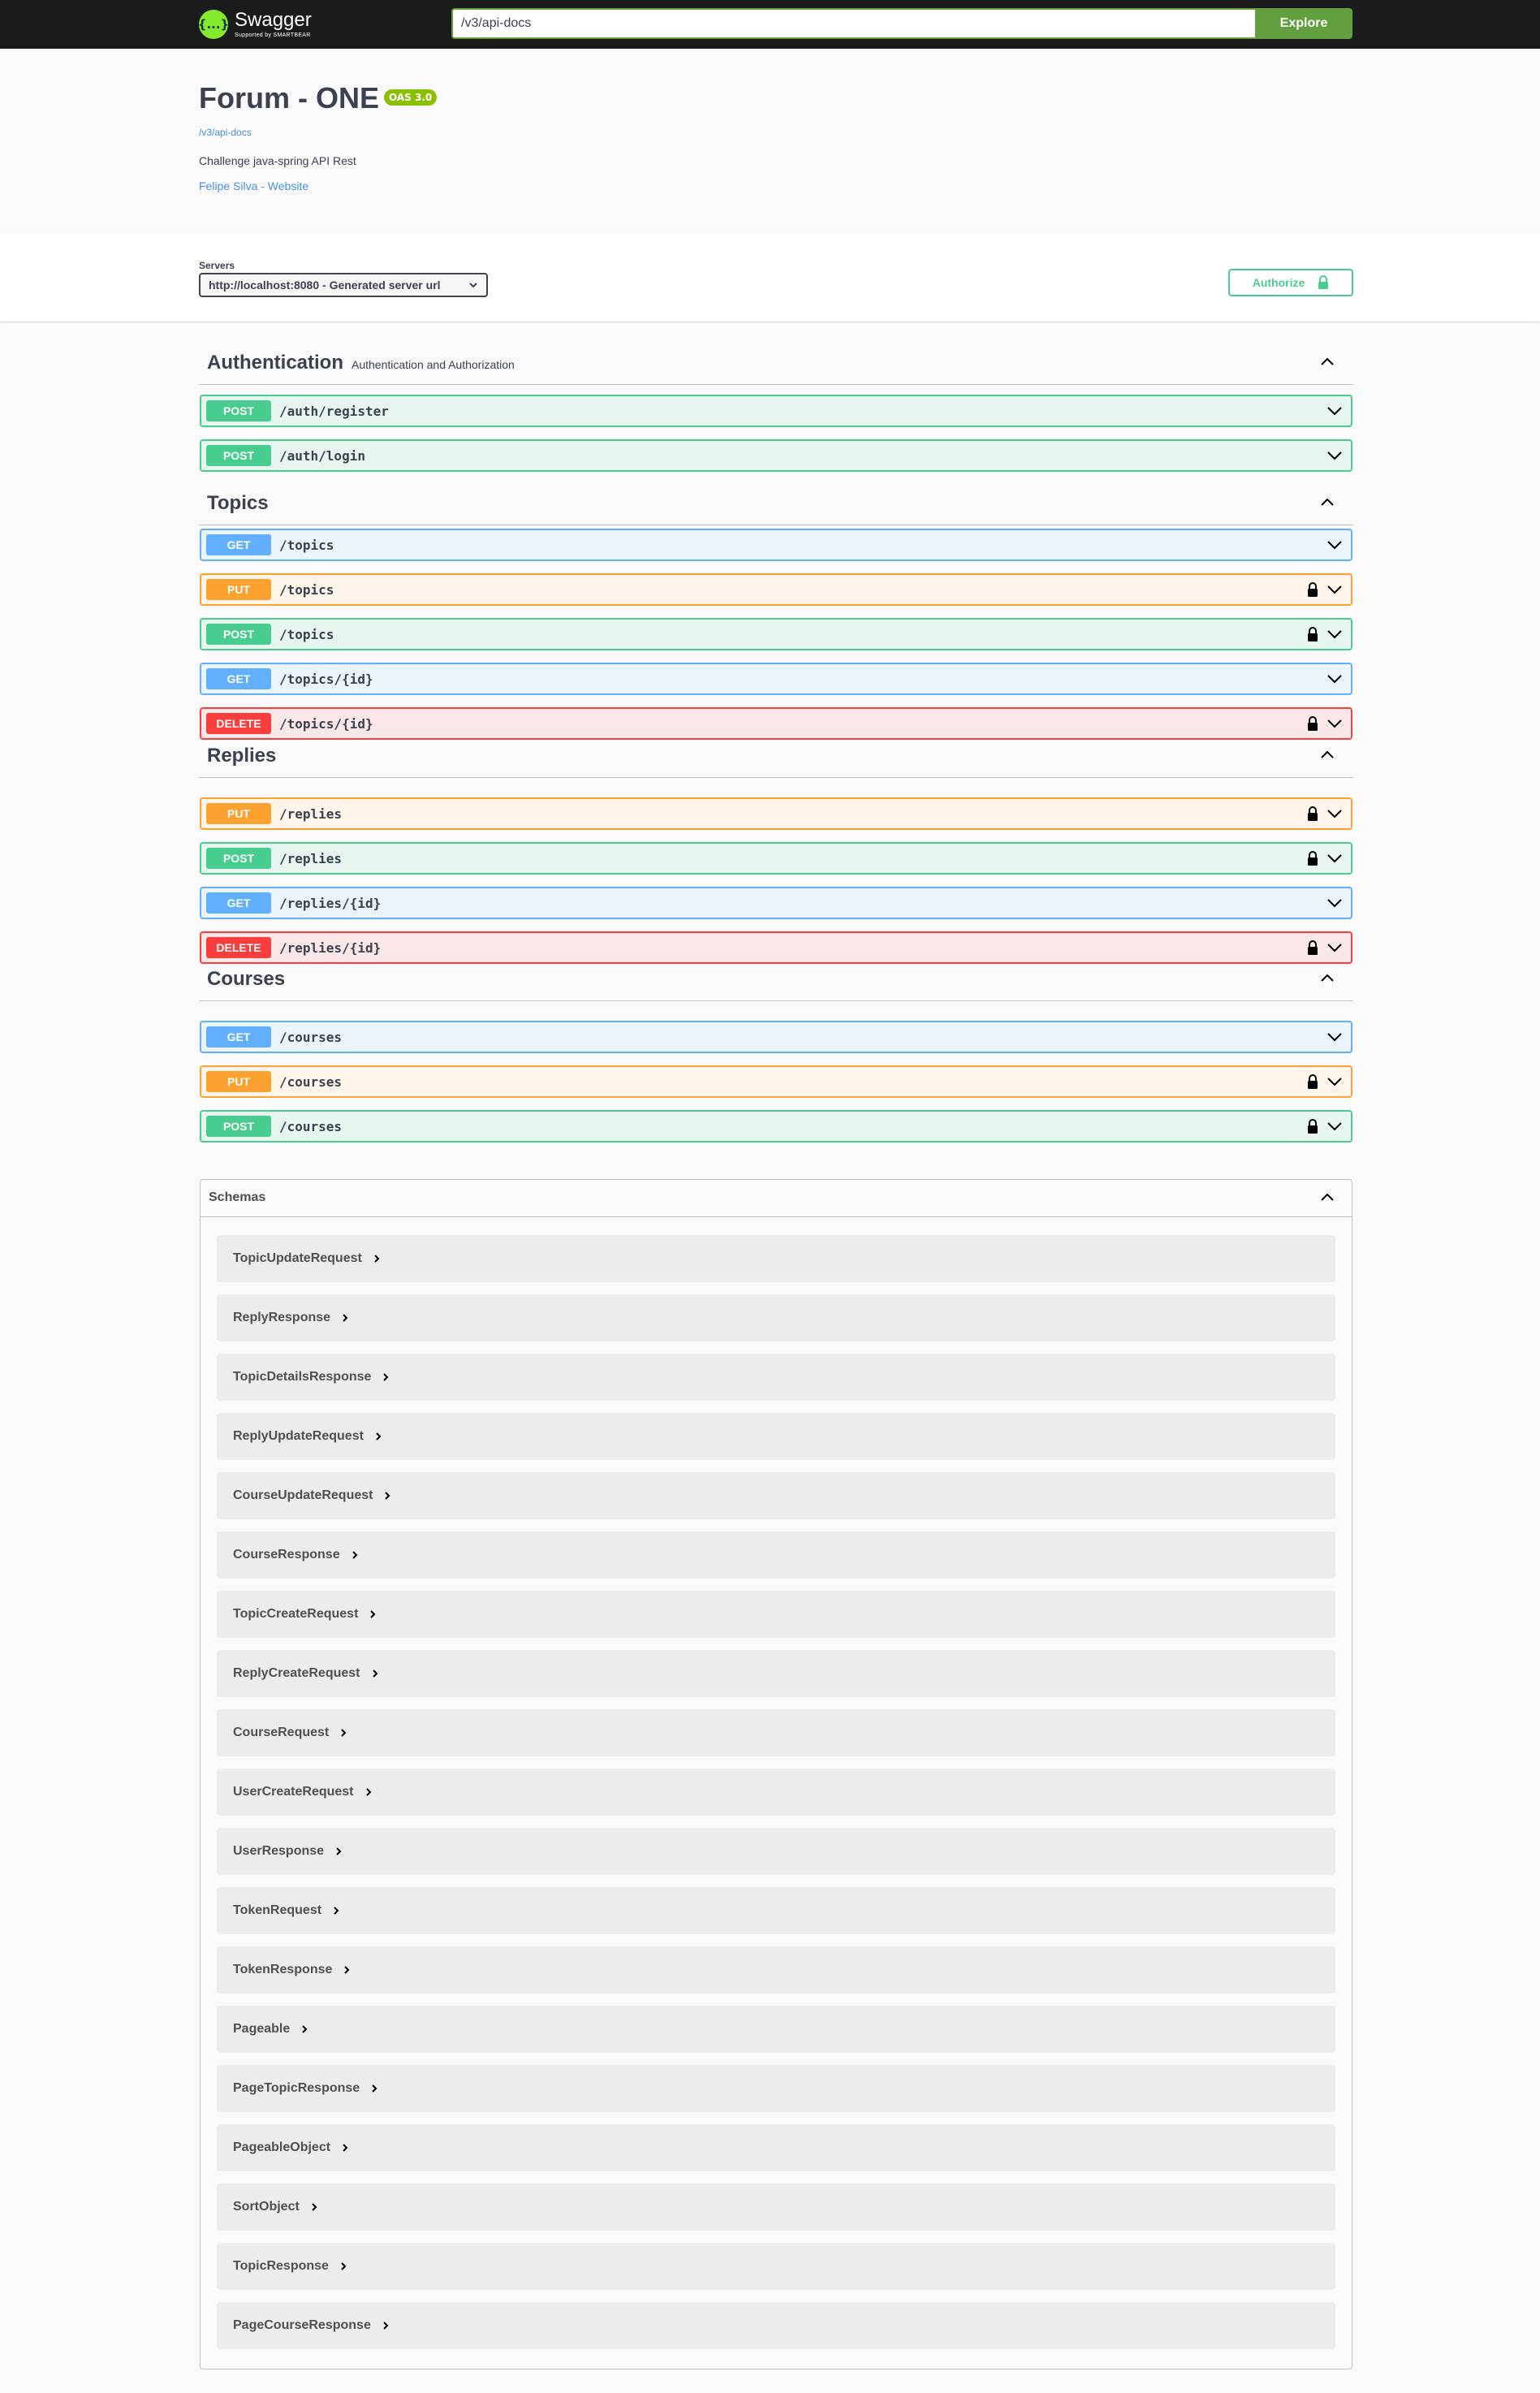 This screenshot has height=2393, width=1540. Describe the element at coordinates (776, 2207) in the screenshot. I see `schema-item: SortObject` at that location.